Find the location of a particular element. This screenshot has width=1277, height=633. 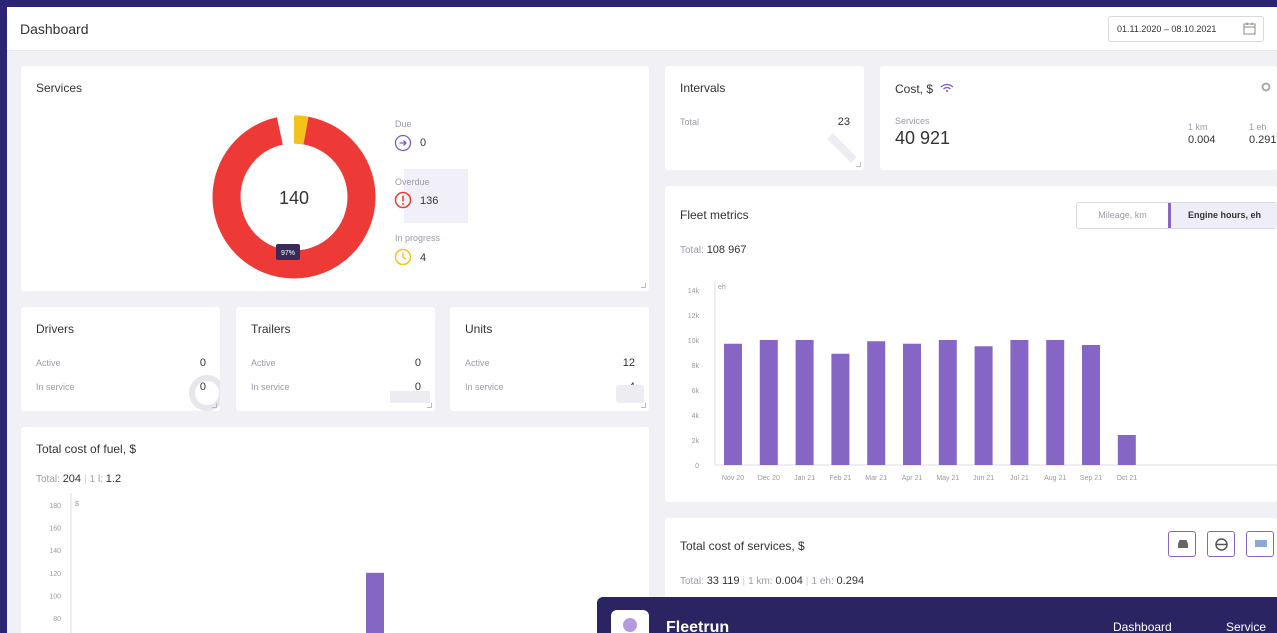

fleet-metrics-total: Total: 108 967 is located at coordinates (713, 250).